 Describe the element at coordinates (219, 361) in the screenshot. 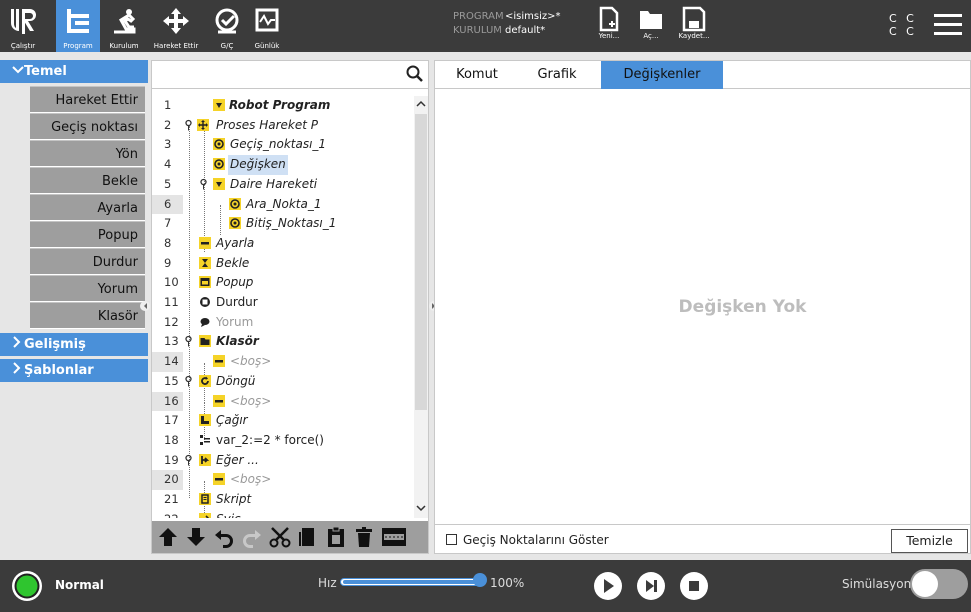

I see `empty-node-icon` at that location.